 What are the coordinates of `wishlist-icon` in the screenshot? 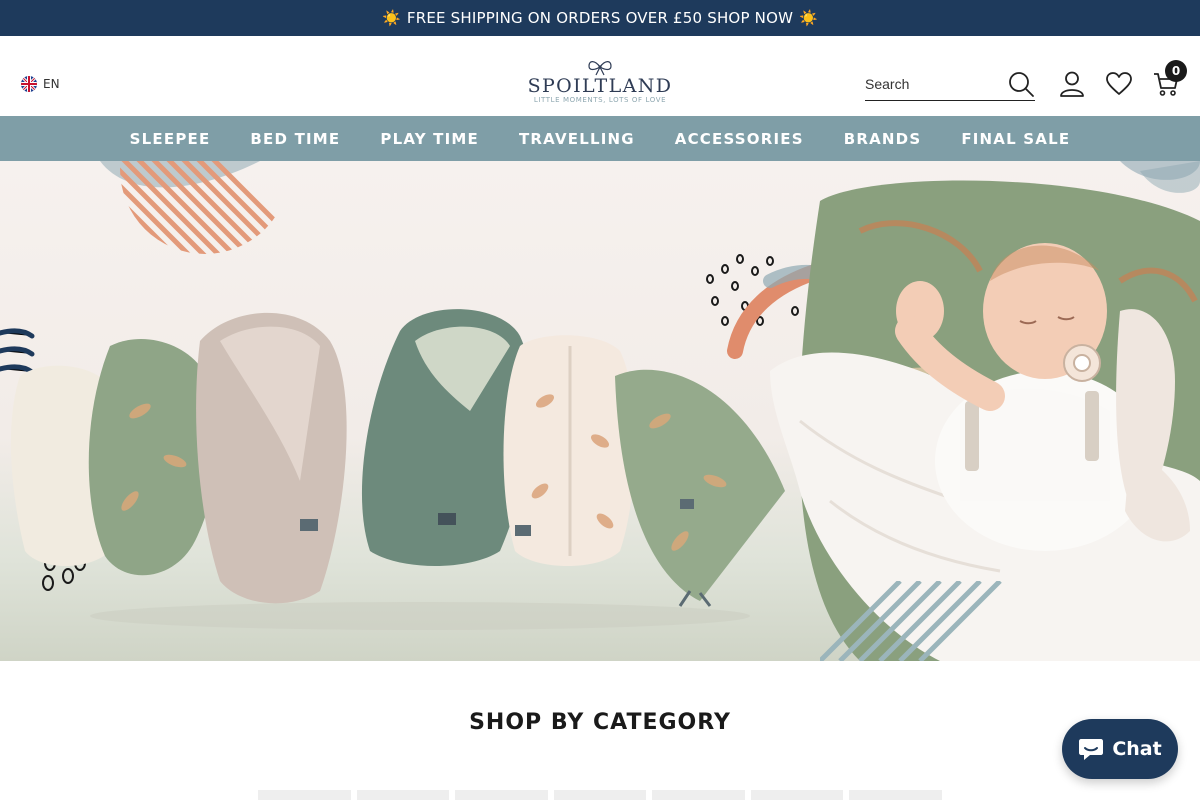 It's located at (1119, 84).